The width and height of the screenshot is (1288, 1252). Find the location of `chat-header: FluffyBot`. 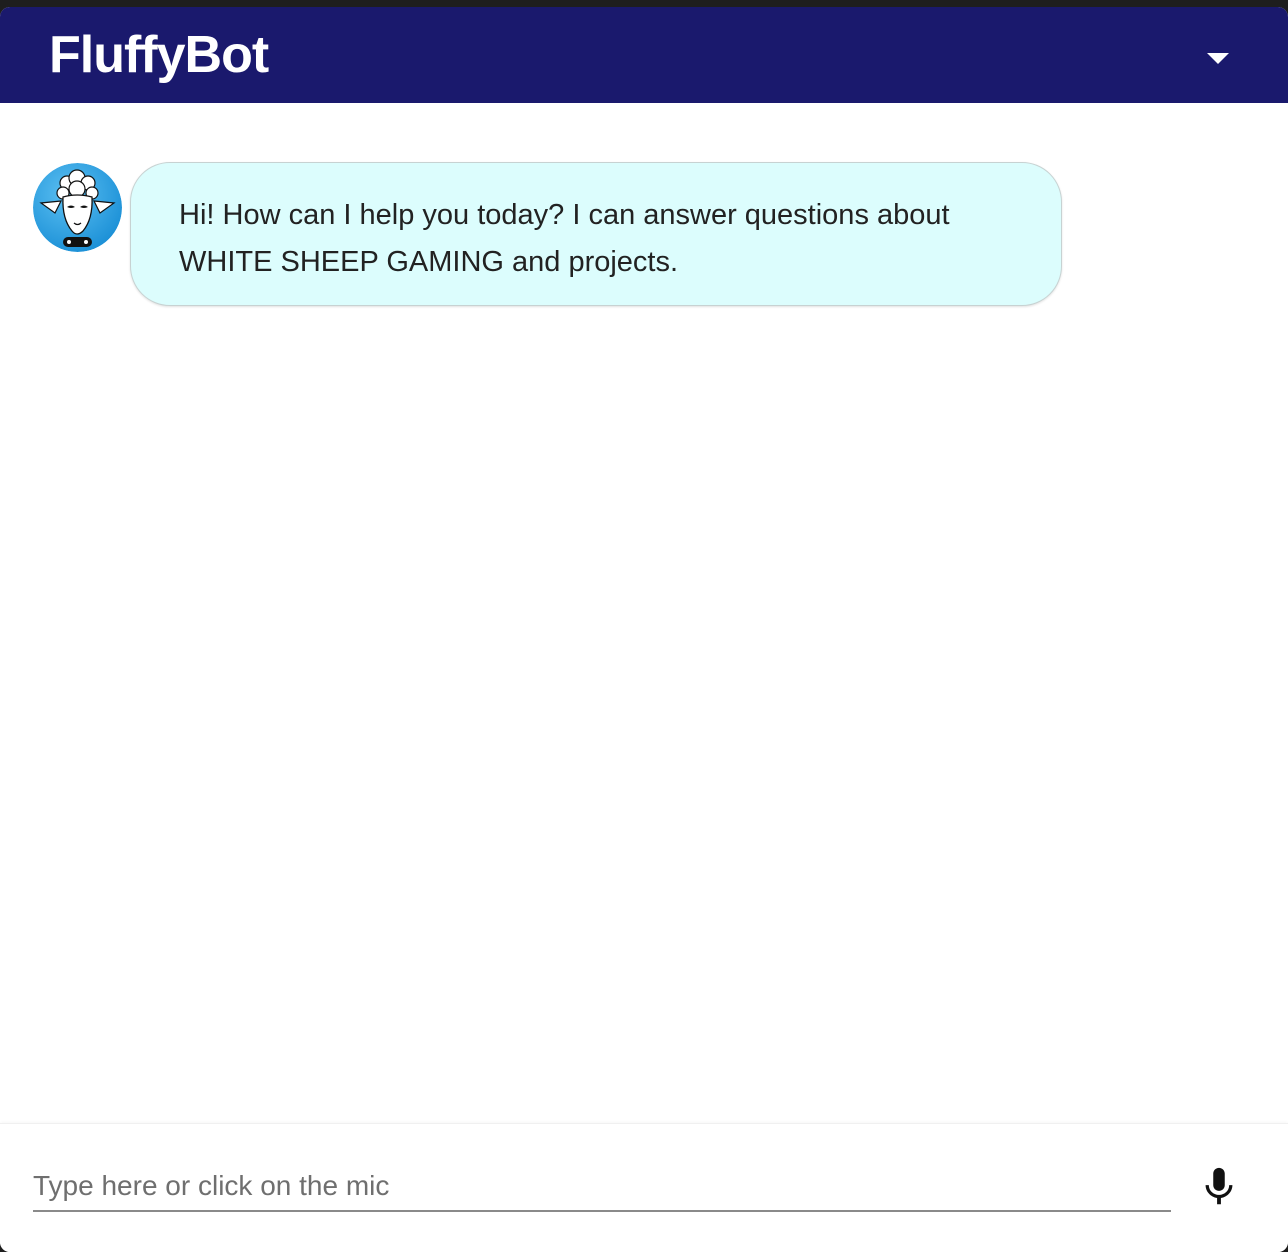

chat-header: FluffyBot is located at coordinates (644, 55).